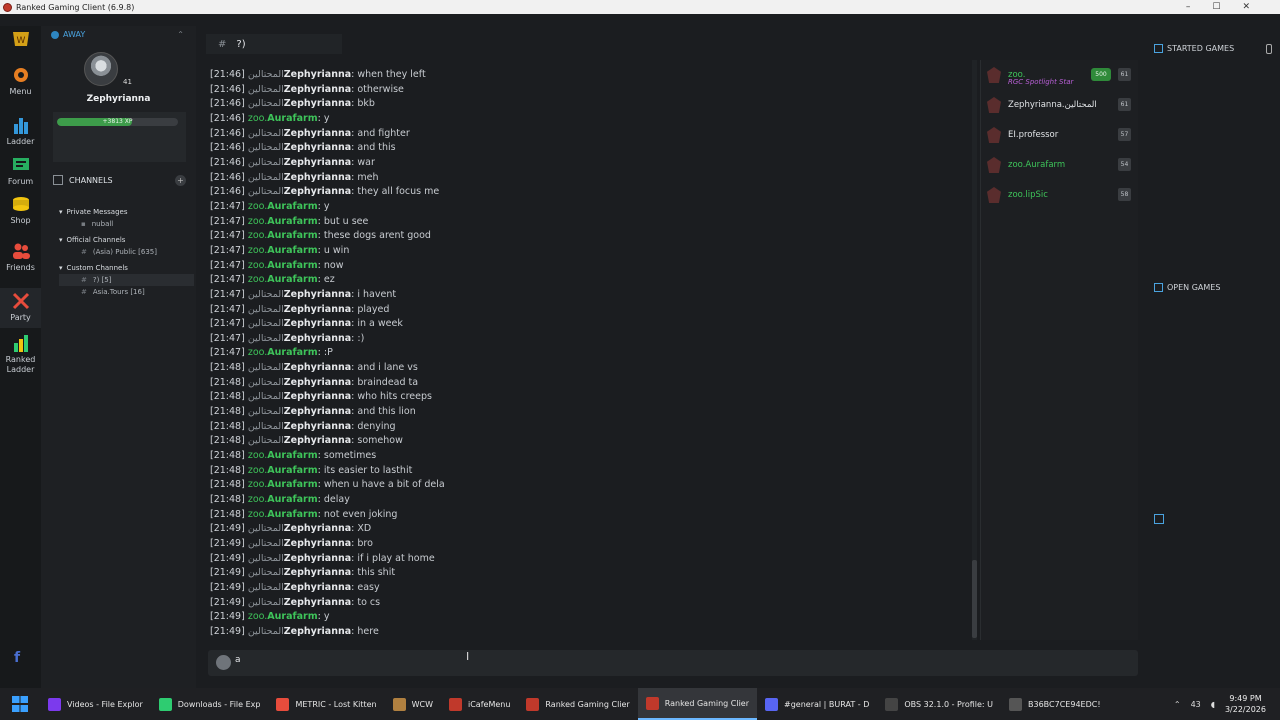 This screenshot has width=1280, height=720. I want to click on status-selector: AWAY, so click(68, 34).